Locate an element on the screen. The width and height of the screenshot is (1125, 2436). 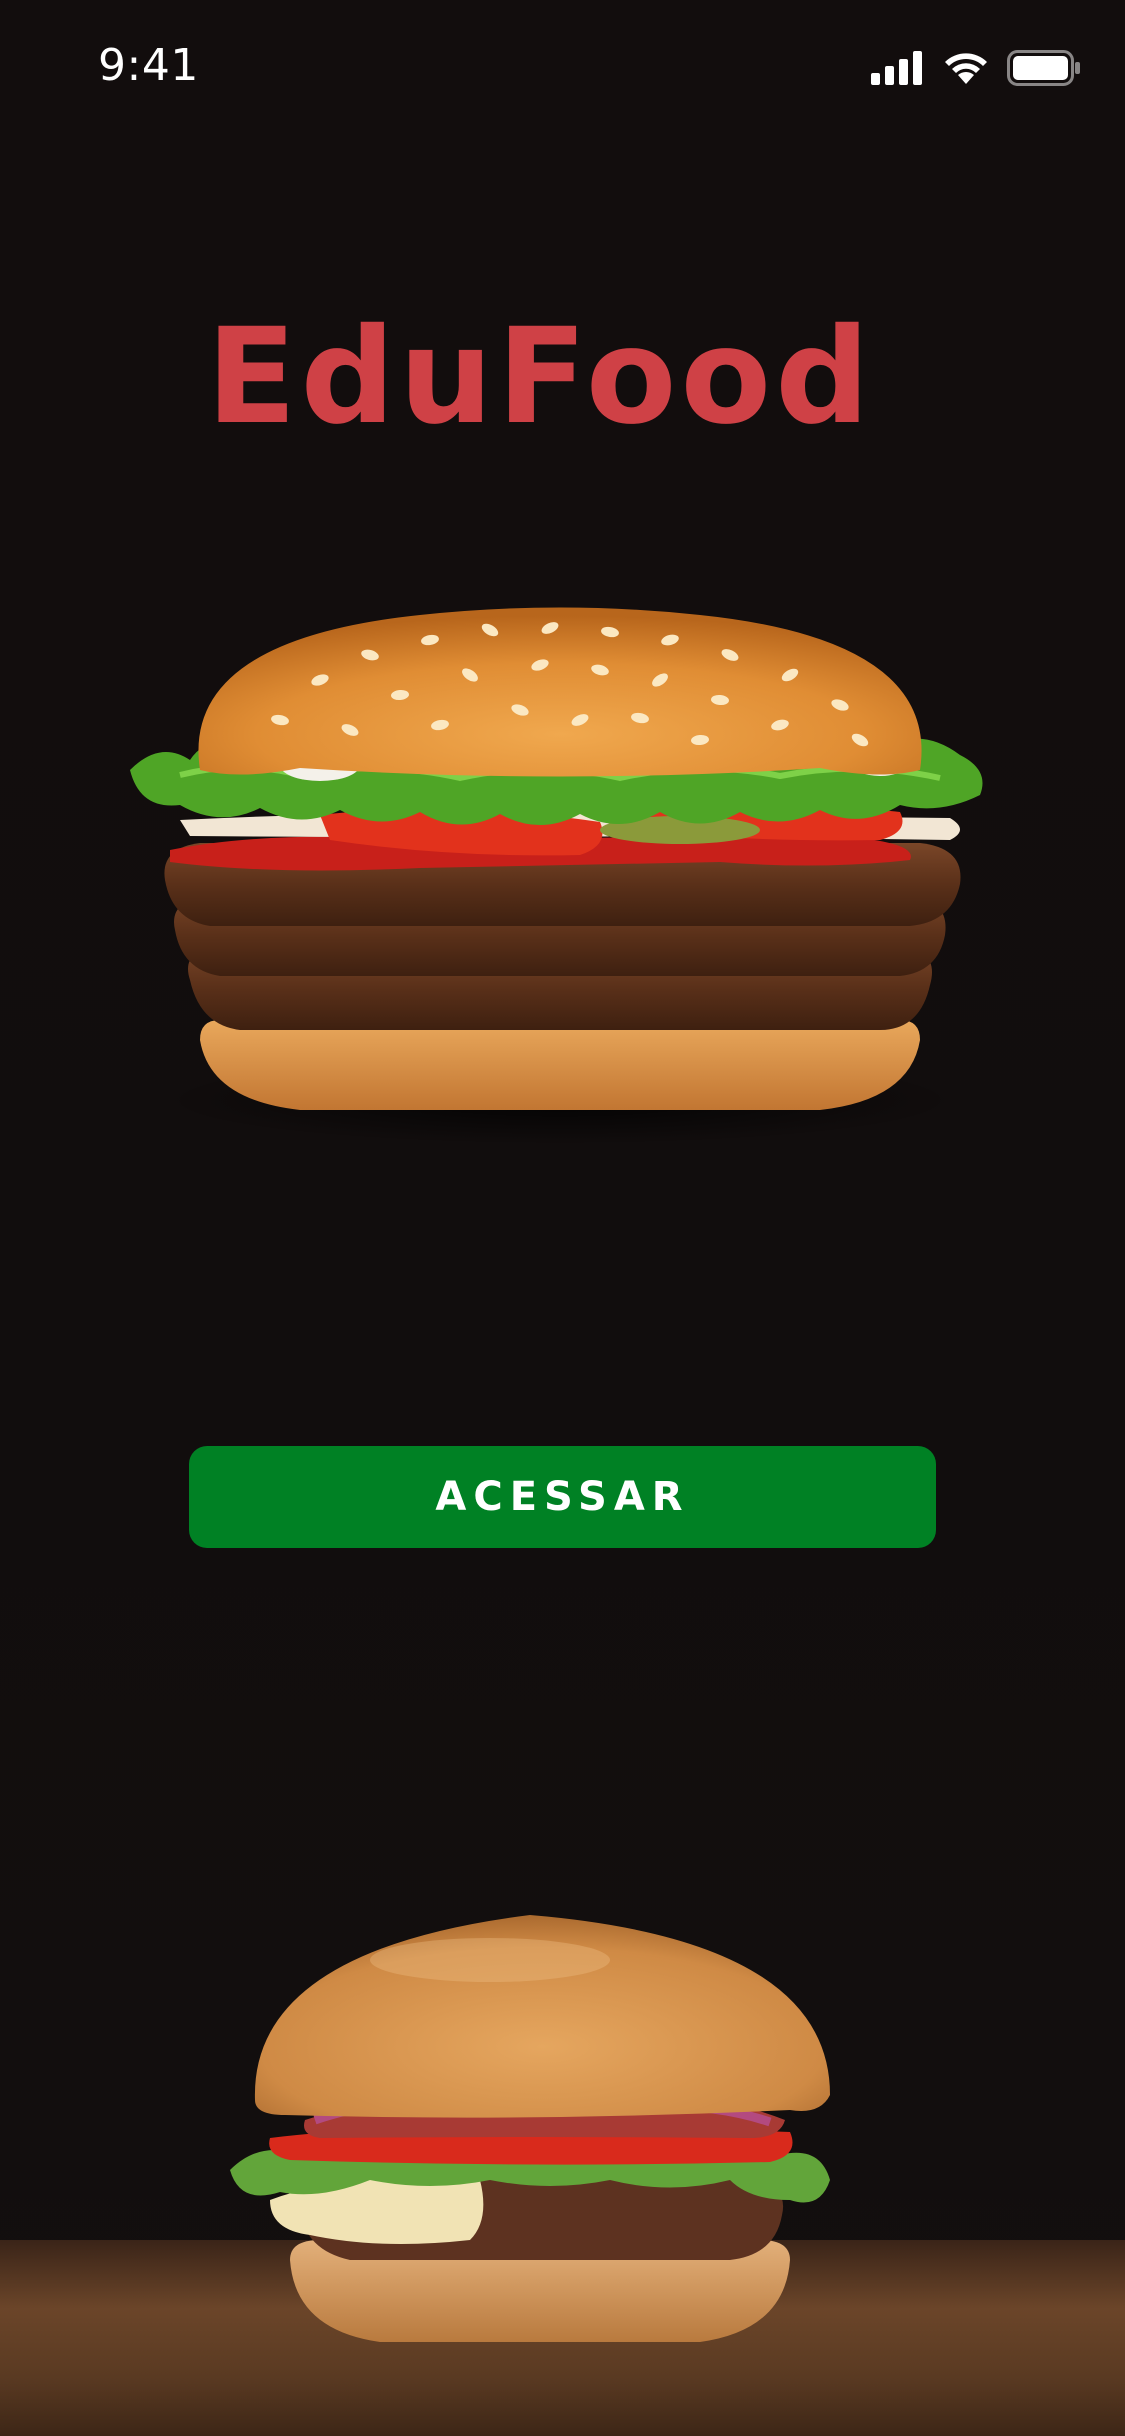
app-title: EduFood is located at coordinates (540, 377).